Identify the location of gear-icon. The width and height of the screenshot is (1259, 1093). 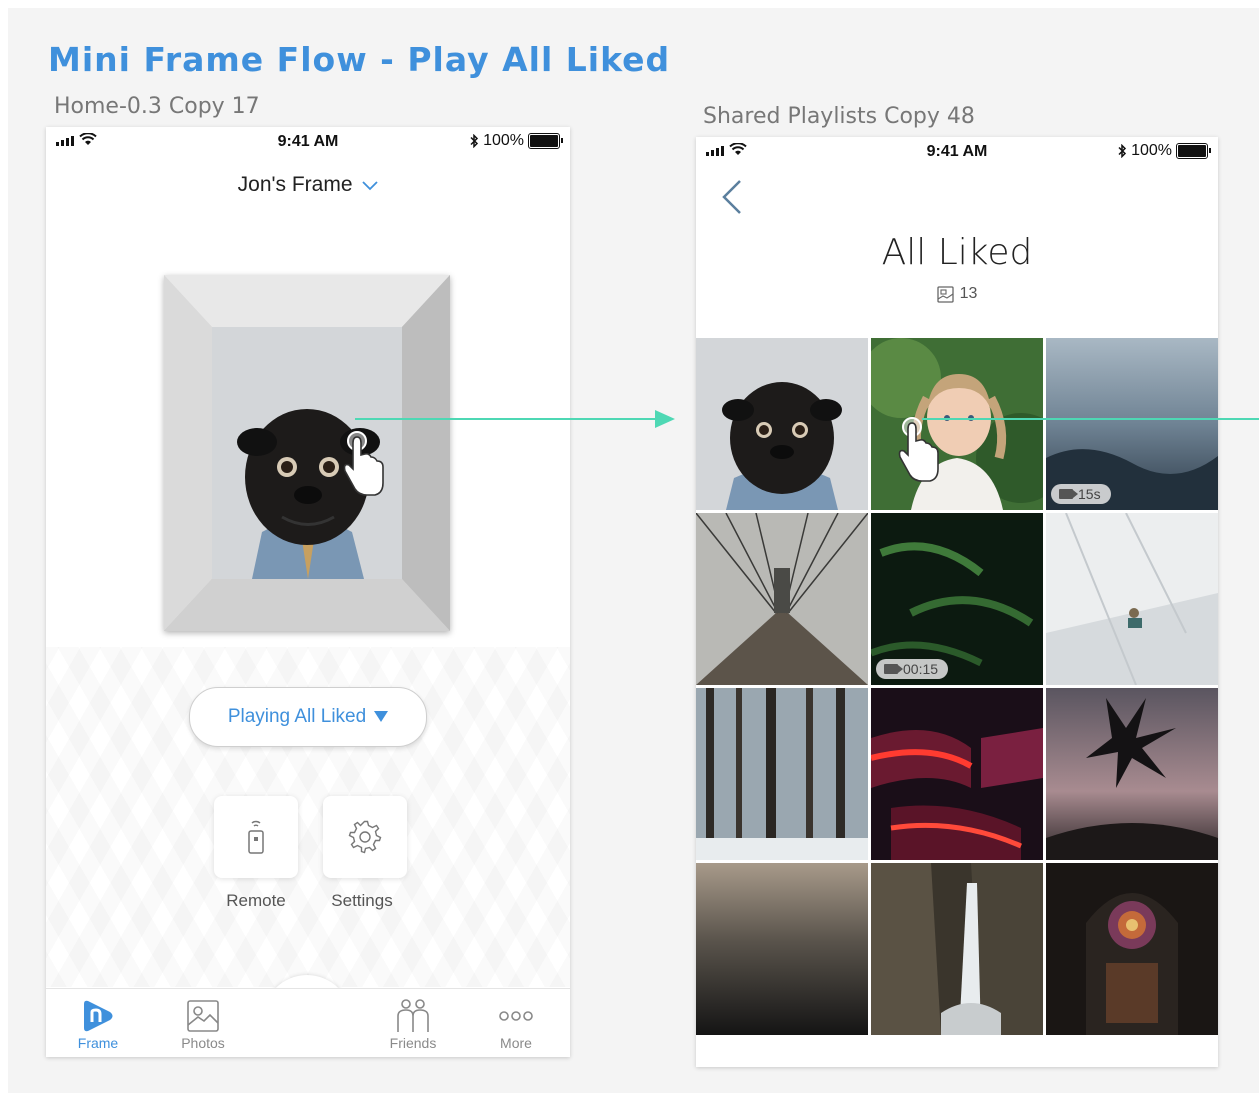
(365, 837).